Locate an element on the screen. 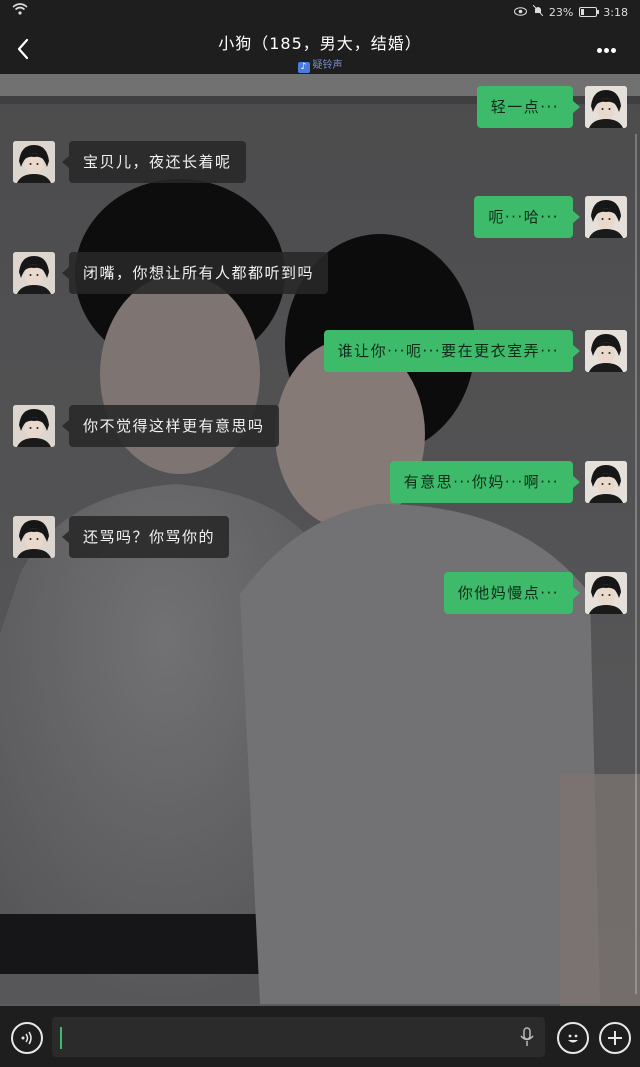 The width and height of the screenshot is (640, 1067). wifi-icon is located at coordinates (20, 10).